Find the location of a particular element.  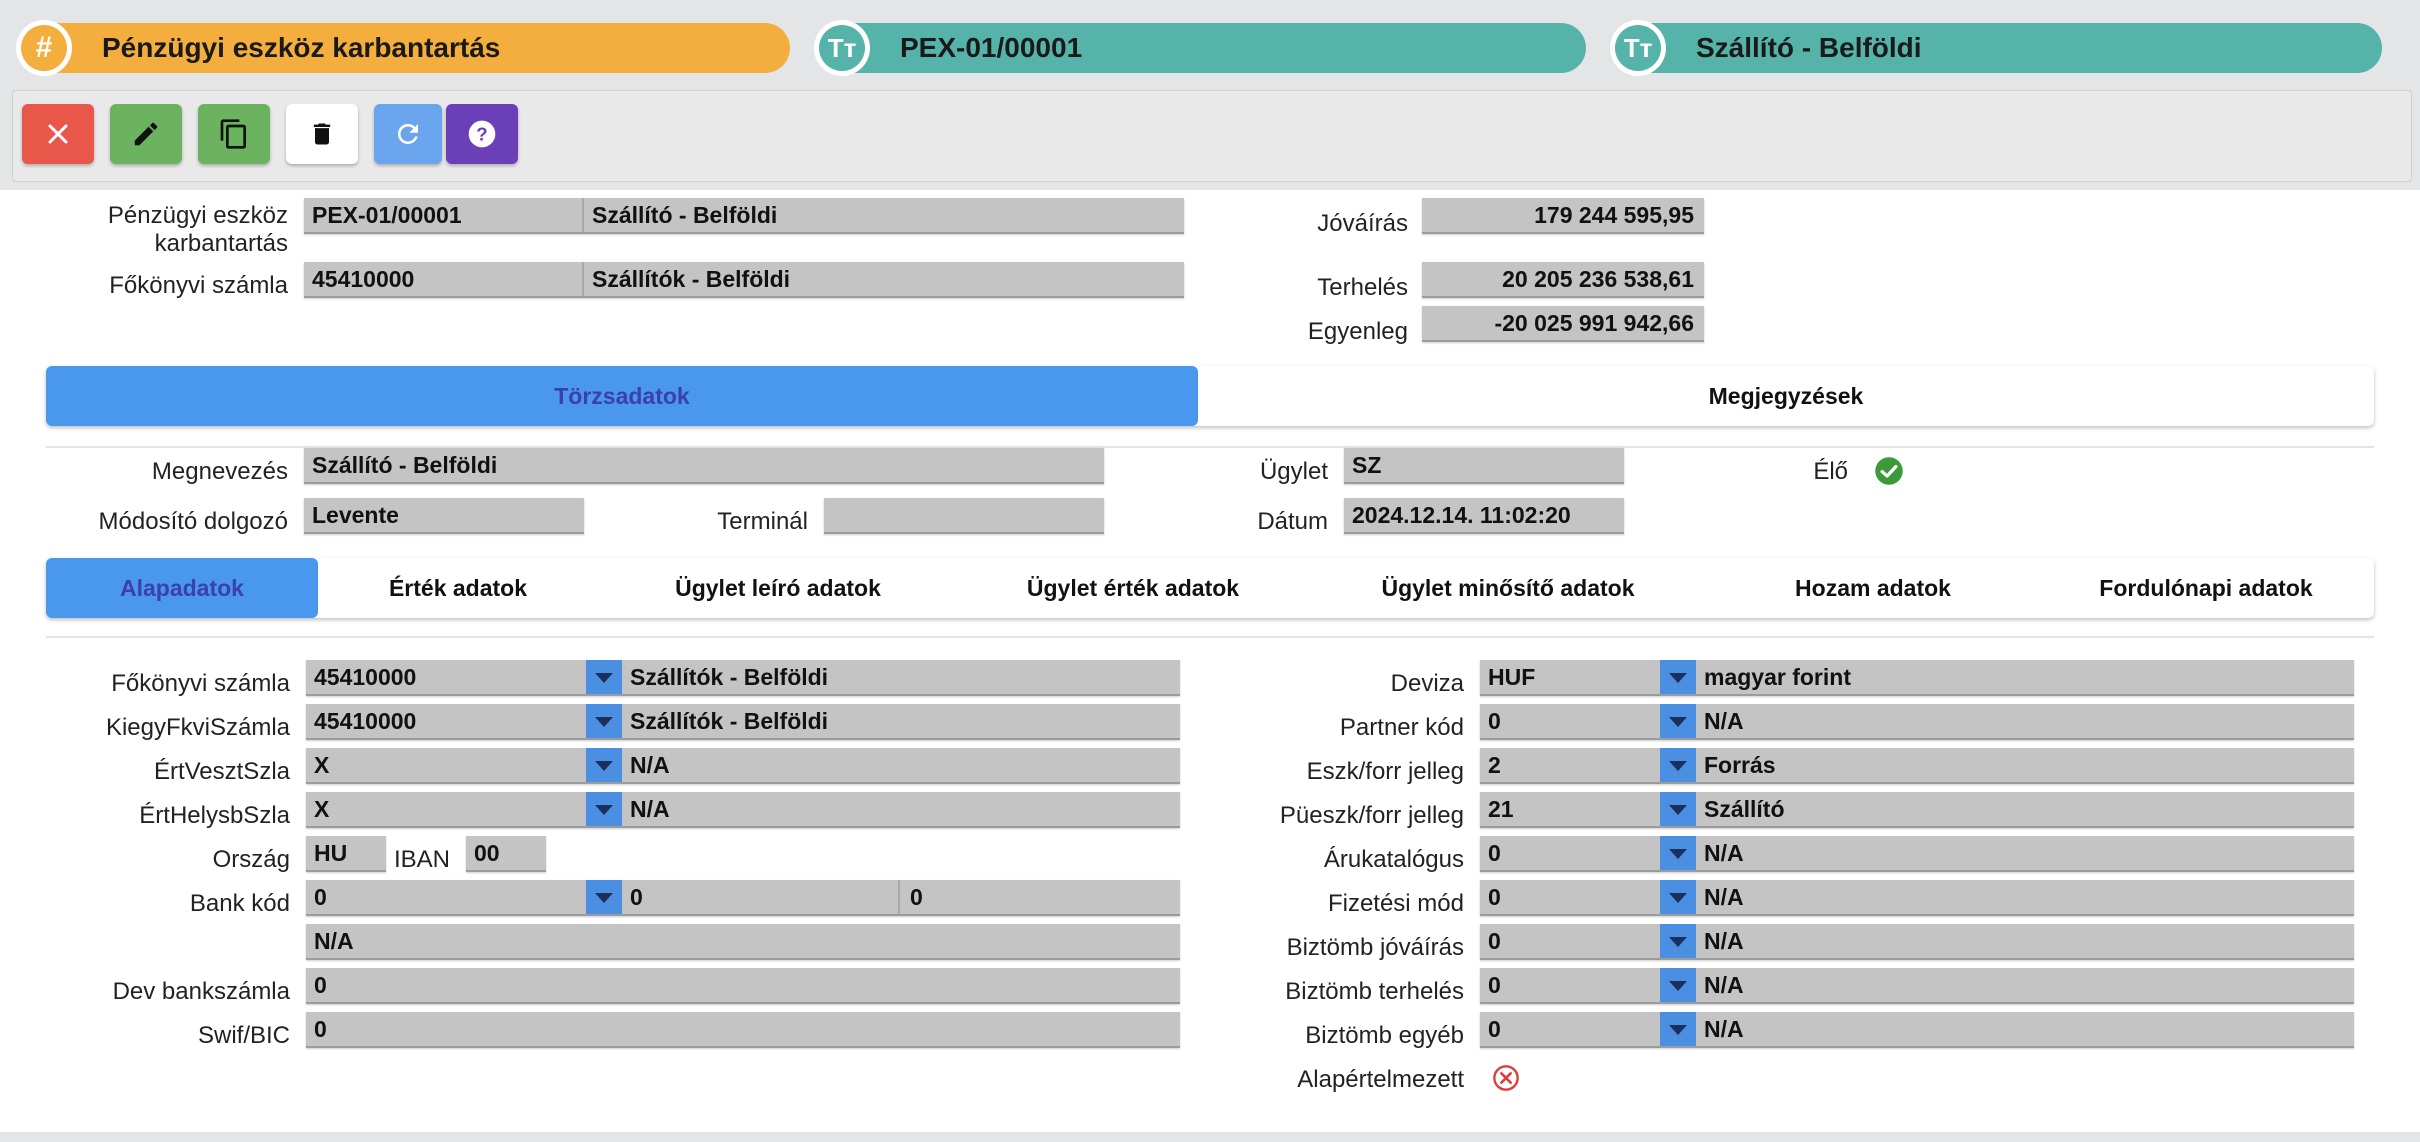

right-label-7: Biztömb terhelés is located at coordinates (1374, 991).